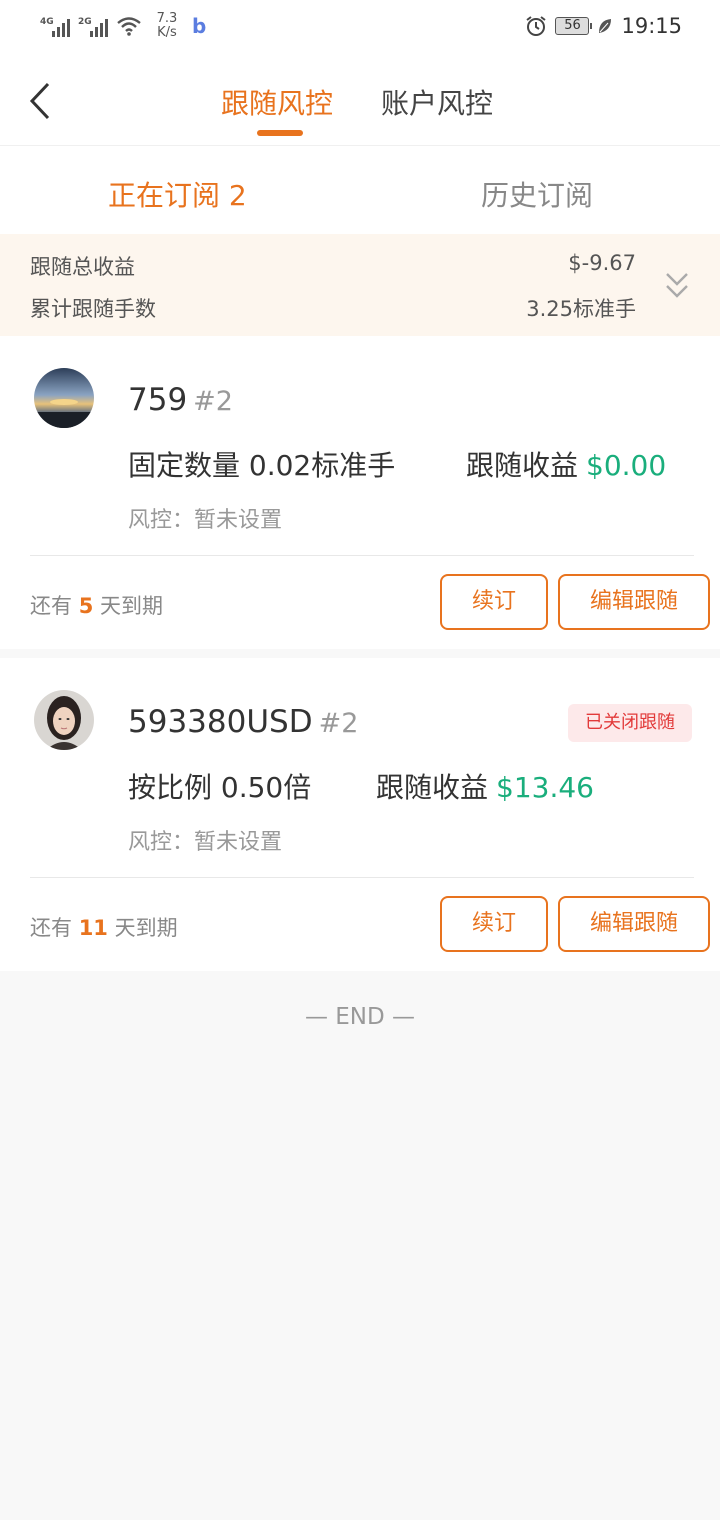 This screenshot has height=1520, width=720. I want to click on total-lots-value: 3.25标准手, so click(581, 309).